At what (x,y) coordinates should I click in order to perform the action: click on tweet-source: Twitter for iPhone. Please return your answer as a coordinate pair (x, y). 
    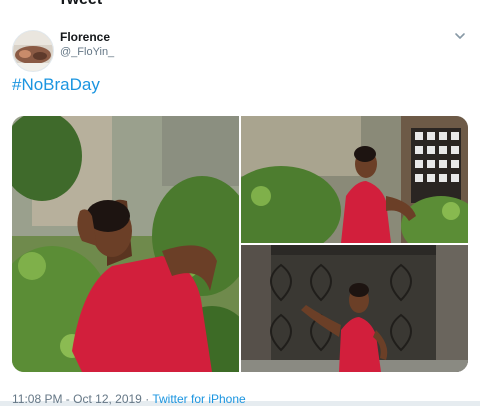
    Looking at the image, I should click on (198, 399).